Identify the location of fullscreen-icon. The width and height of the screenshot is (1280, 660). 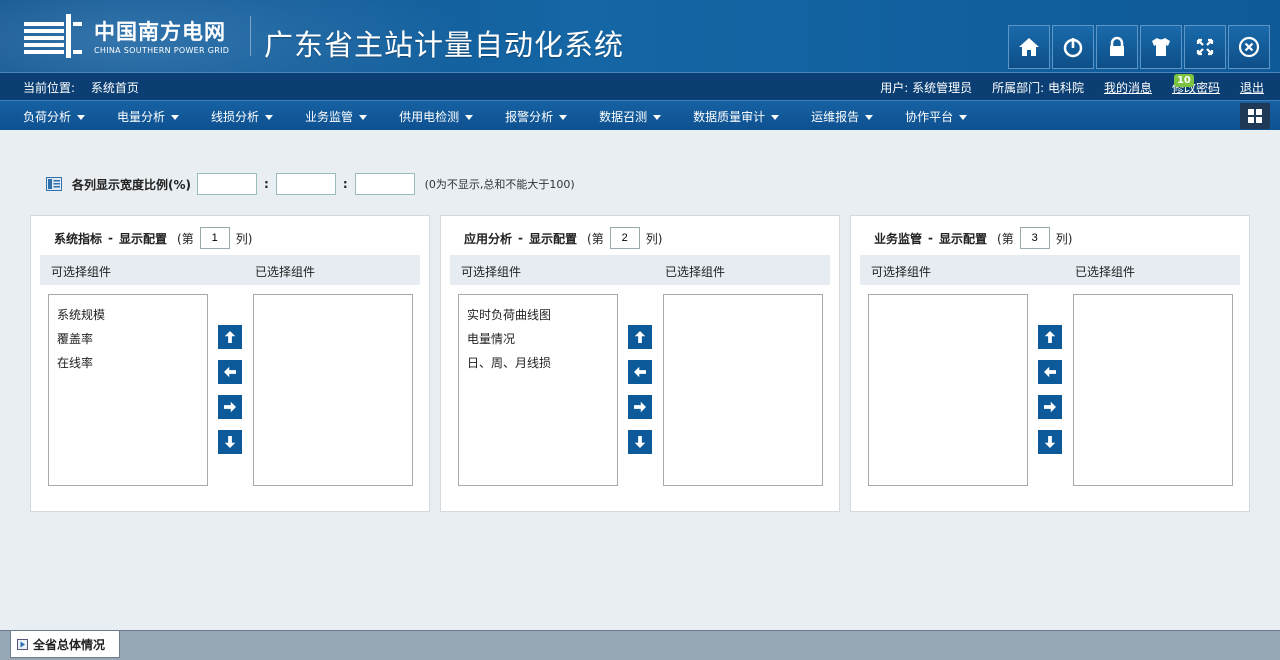
(1205, 47).